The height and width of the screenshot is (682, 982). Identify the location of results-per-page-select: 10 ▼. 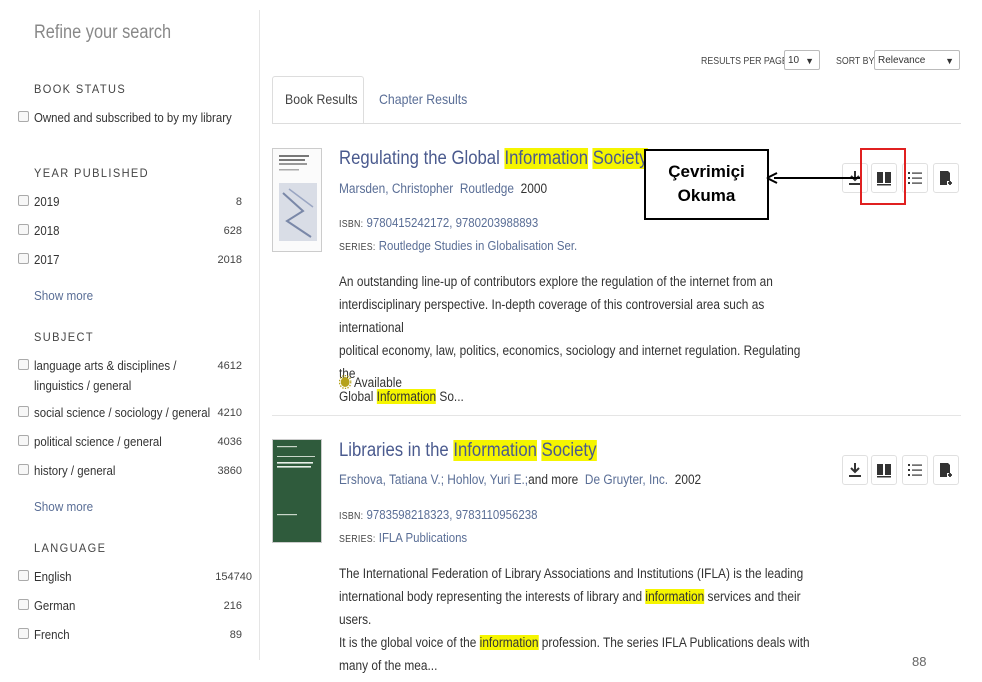
(802, 60).